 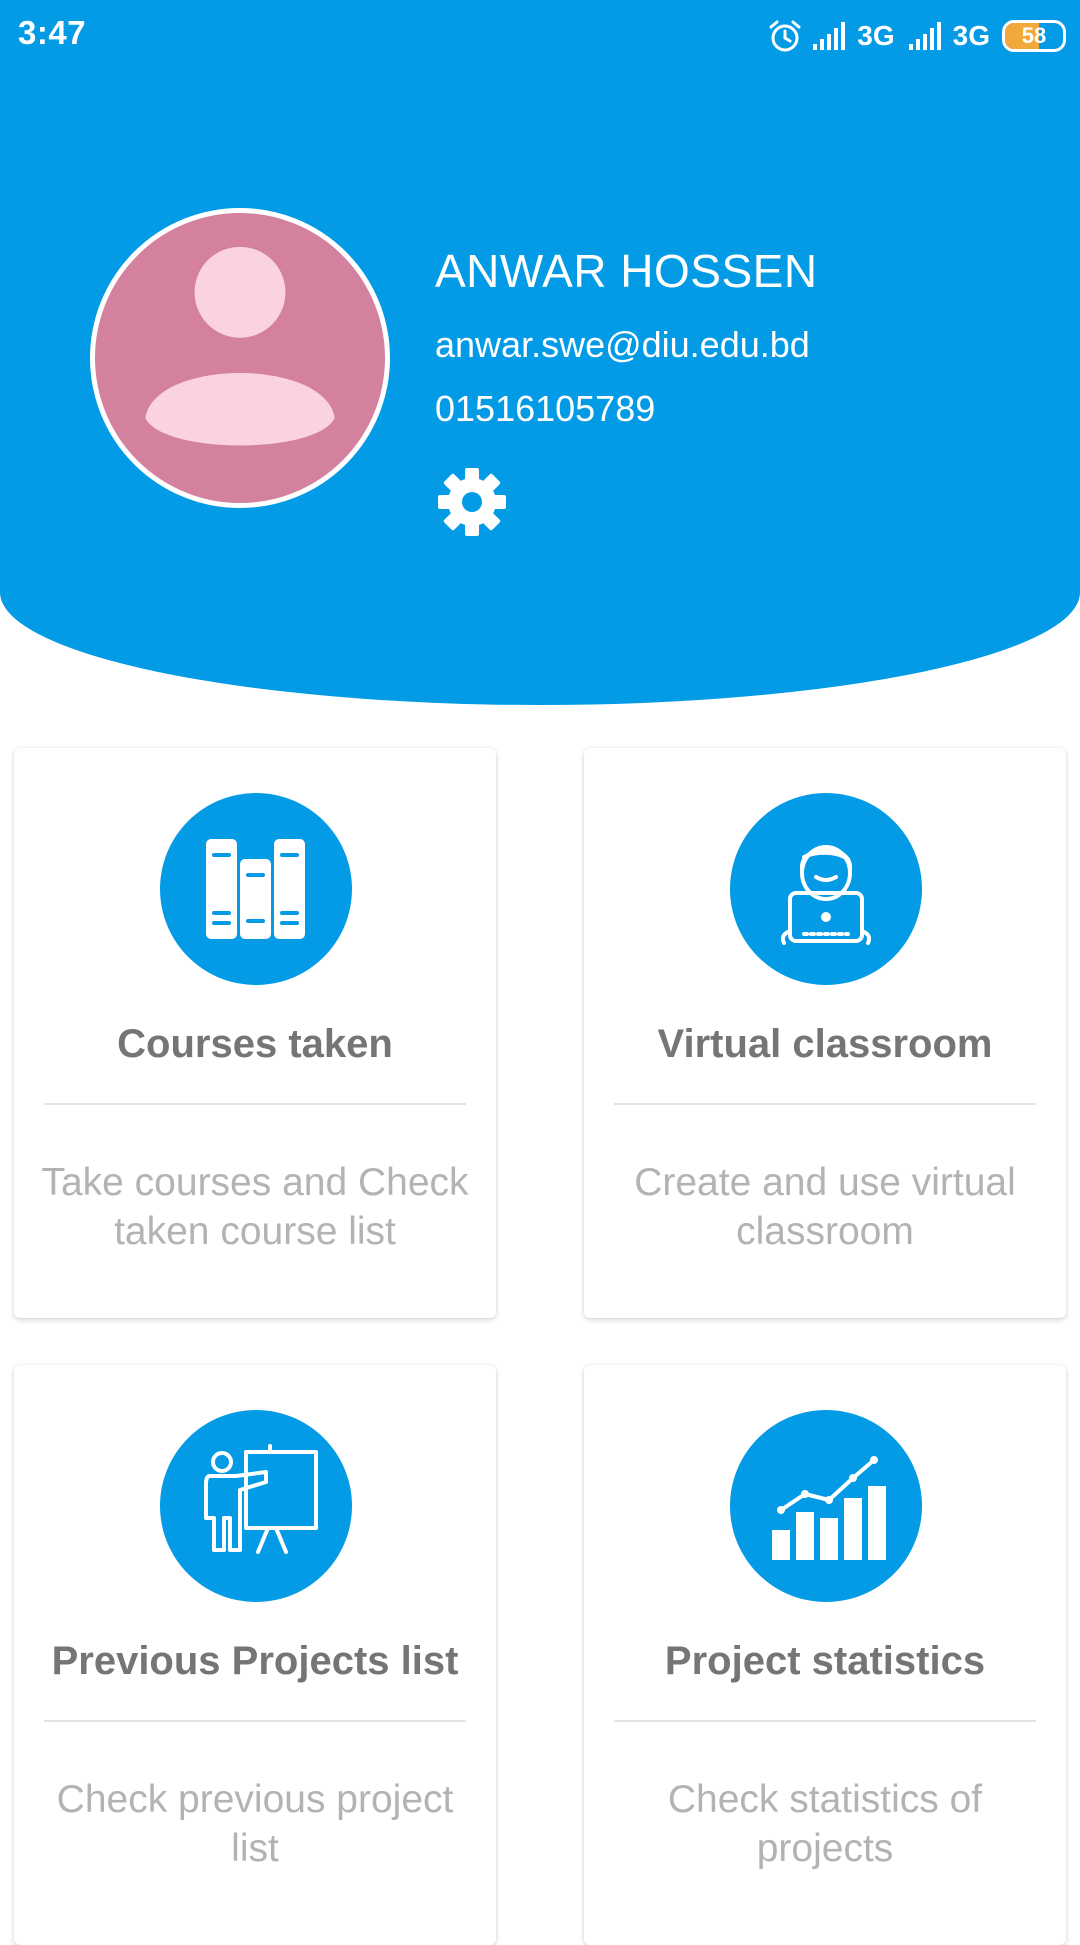 I want to click on status-time: 3:47, so click(x=52, y=32).